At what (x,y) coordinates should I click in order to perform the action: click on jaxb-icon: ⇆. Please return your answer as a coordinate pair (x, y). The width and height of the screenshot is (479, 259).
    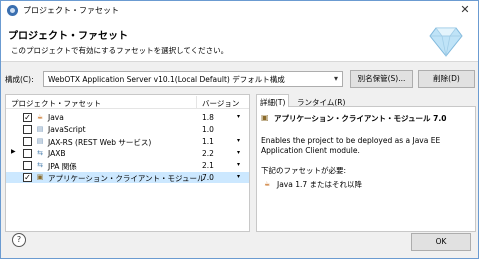
    Looking at the image, I should click on (40, 153).